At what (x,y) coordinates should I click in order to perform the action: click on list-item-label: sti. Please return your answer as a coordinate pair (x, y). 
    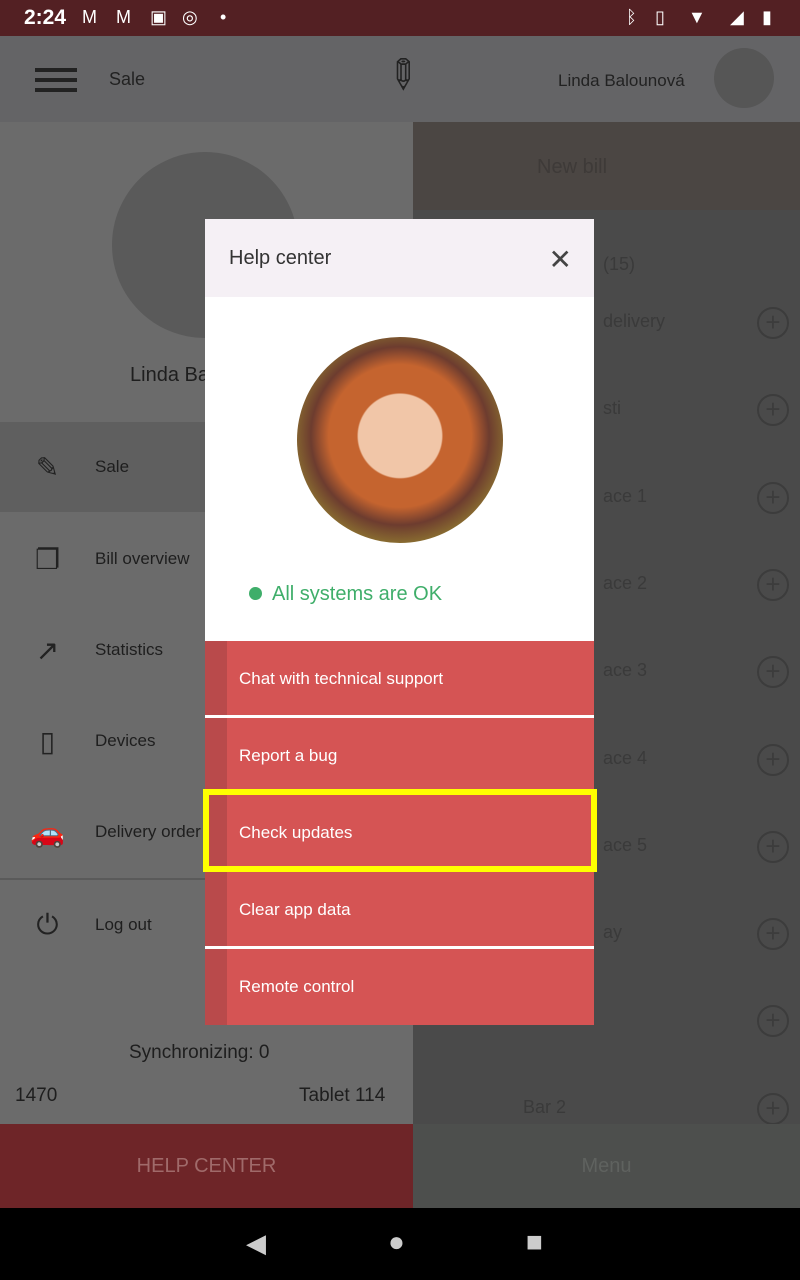
    Looking at the image, I should click on (612, 408).